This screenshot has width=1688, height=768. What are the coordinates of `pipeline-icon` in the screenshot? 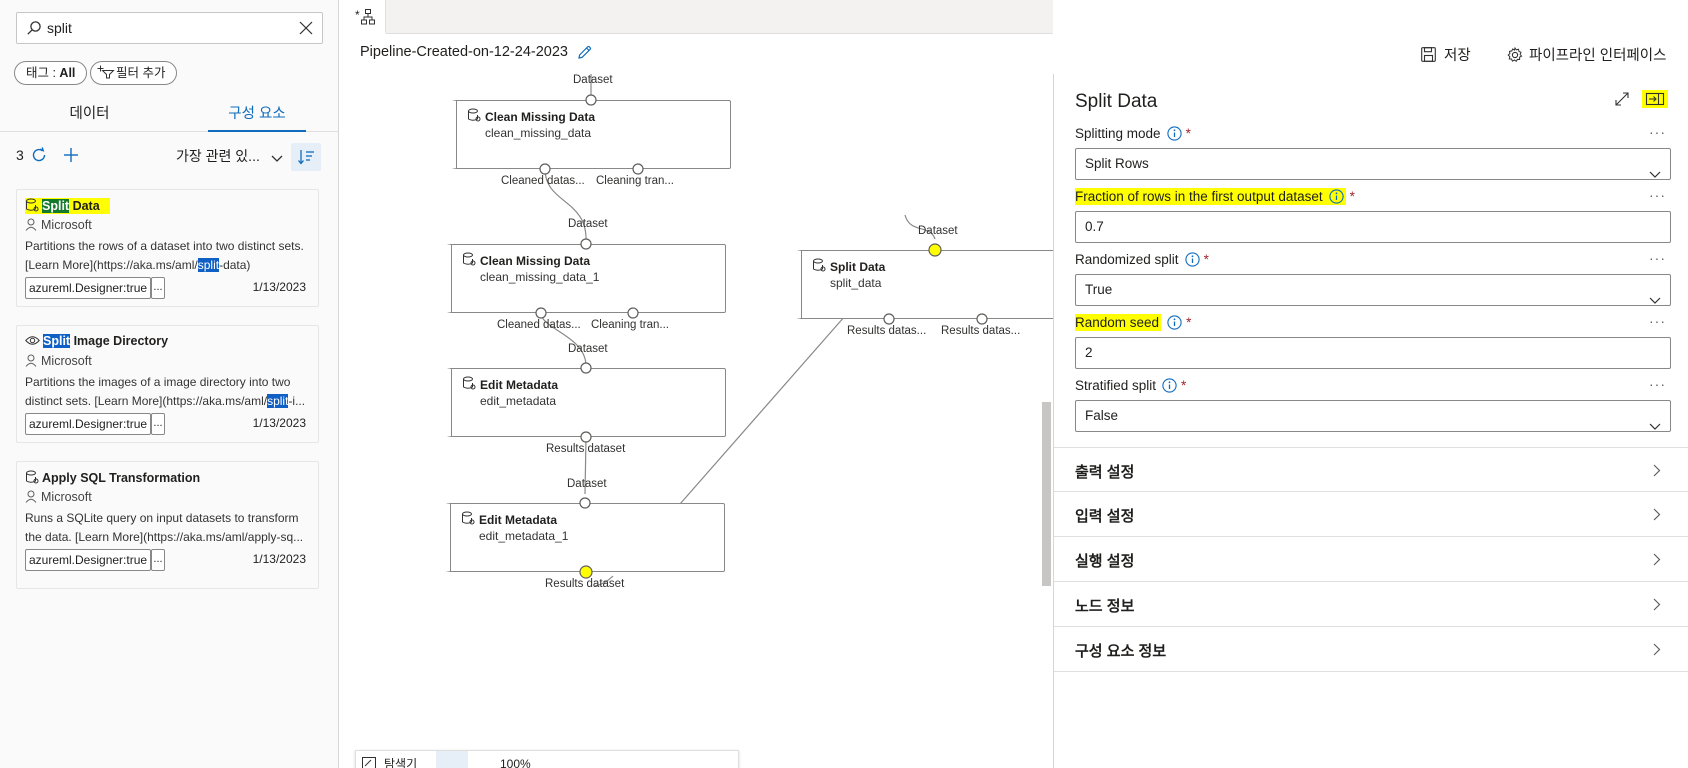 It's located at (368, 18).